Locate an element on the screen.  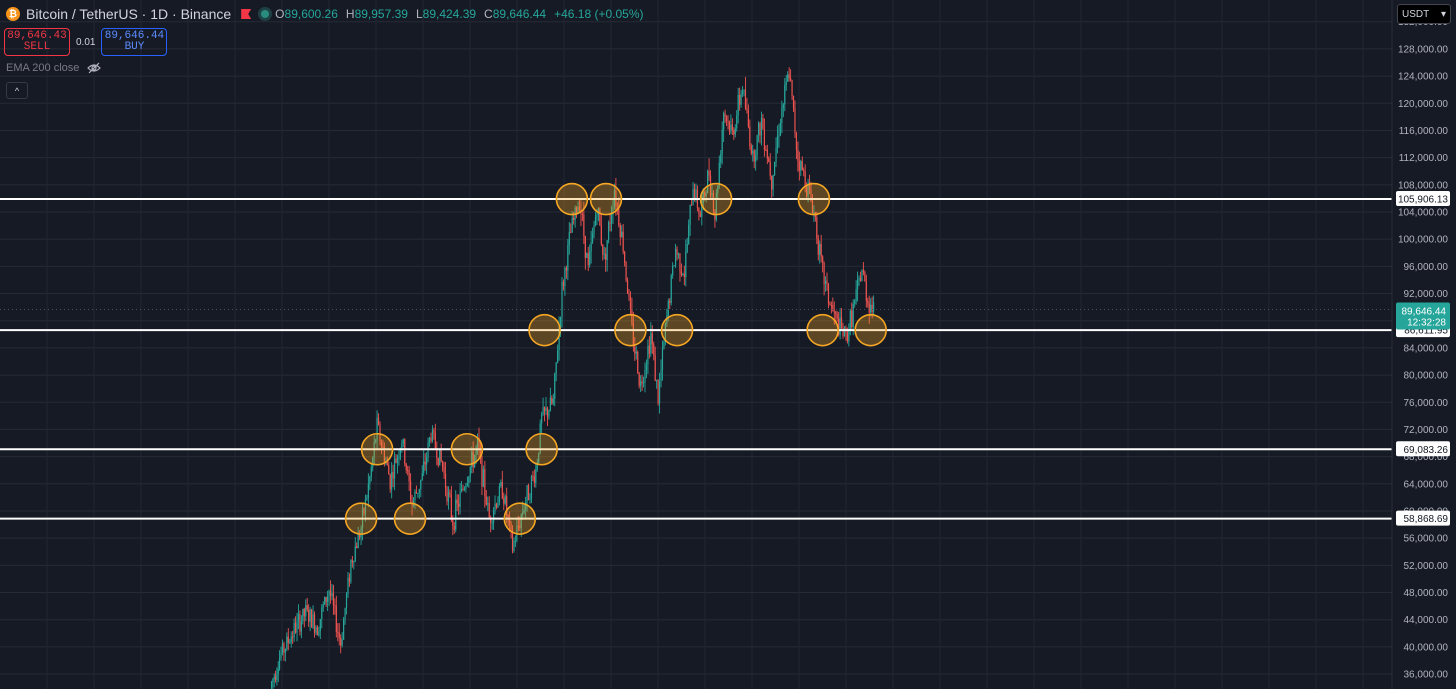
collapse-legend-button: ^ is located at coordinates (17, 90).